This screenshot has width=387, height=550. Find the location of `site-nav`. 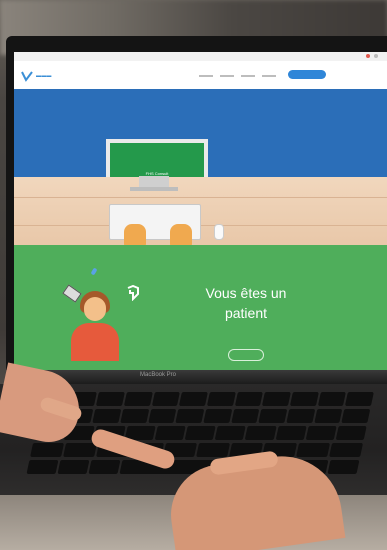

site-nav is located at coordinates (240, 76).